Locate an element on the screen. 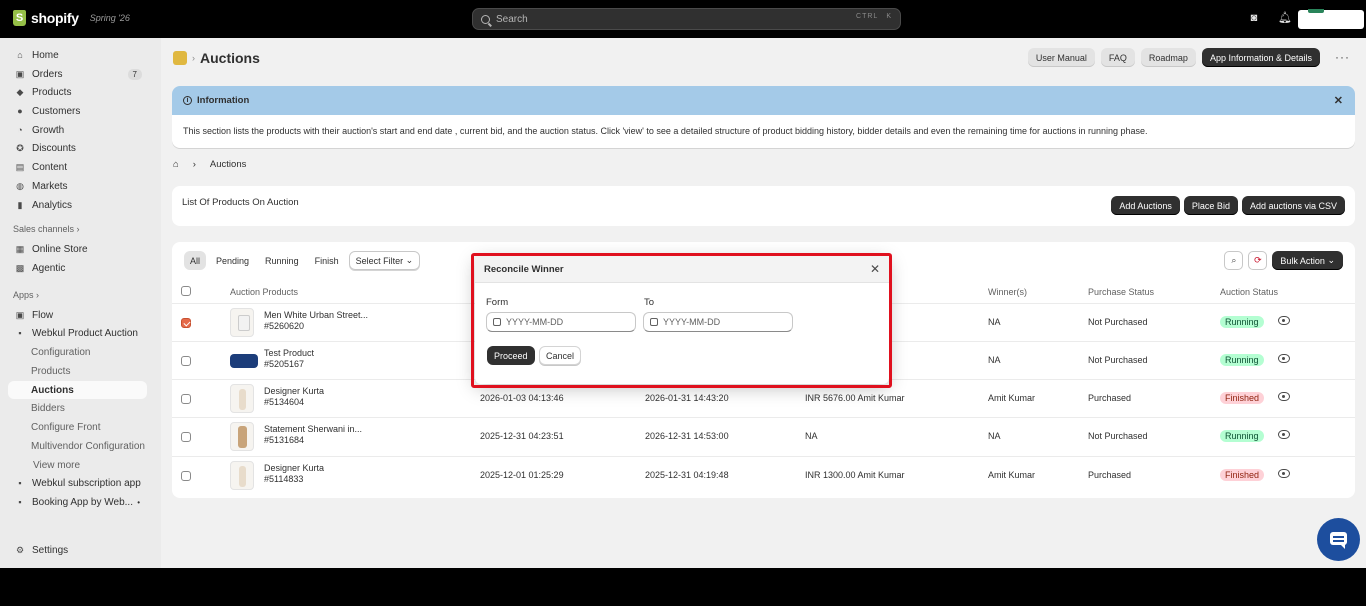 This screenshot has width=1366, height=606. chat-button is located at coordinates (1338, 539).